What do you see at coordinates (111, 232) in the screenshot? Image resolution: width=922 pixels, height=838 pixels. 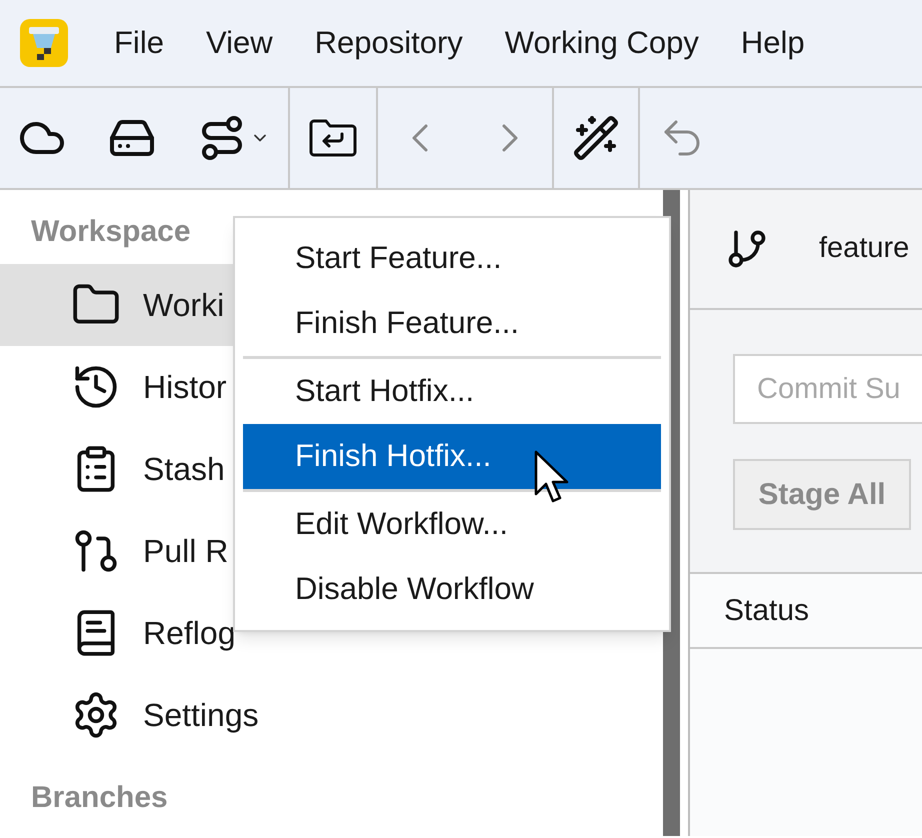 I see `section-header: Workspace` at bounding box center [111, 232].